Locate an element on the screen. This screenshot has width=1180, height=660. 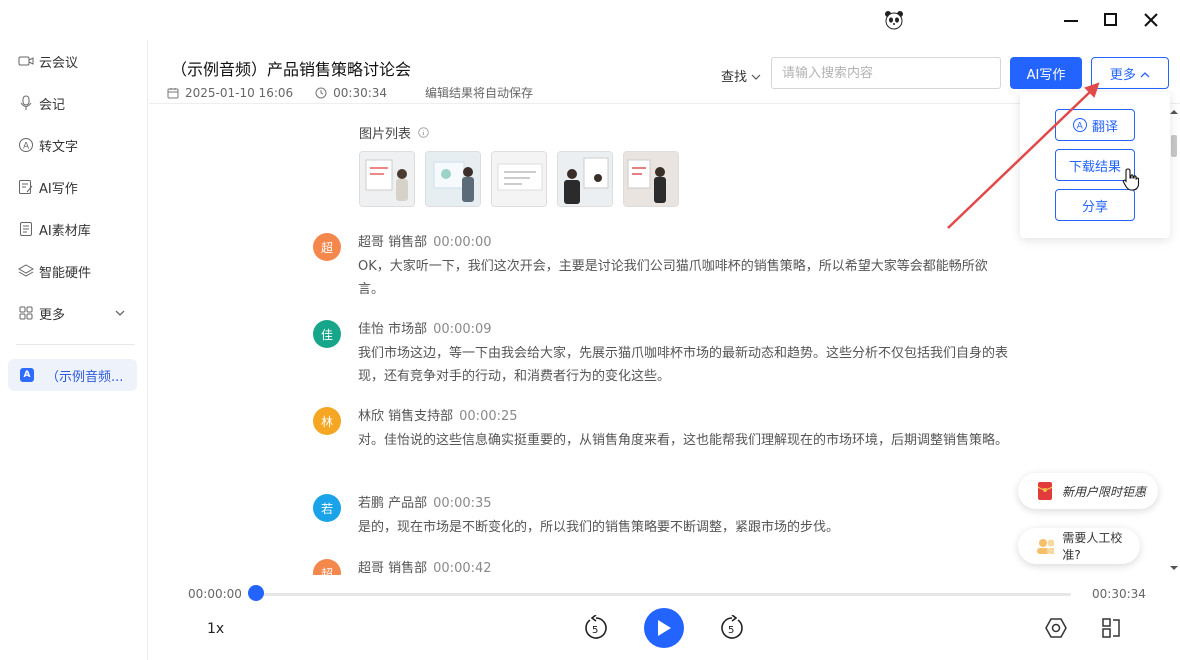
sidebar-item-label: 会记 is located at coordinates (52, 105).